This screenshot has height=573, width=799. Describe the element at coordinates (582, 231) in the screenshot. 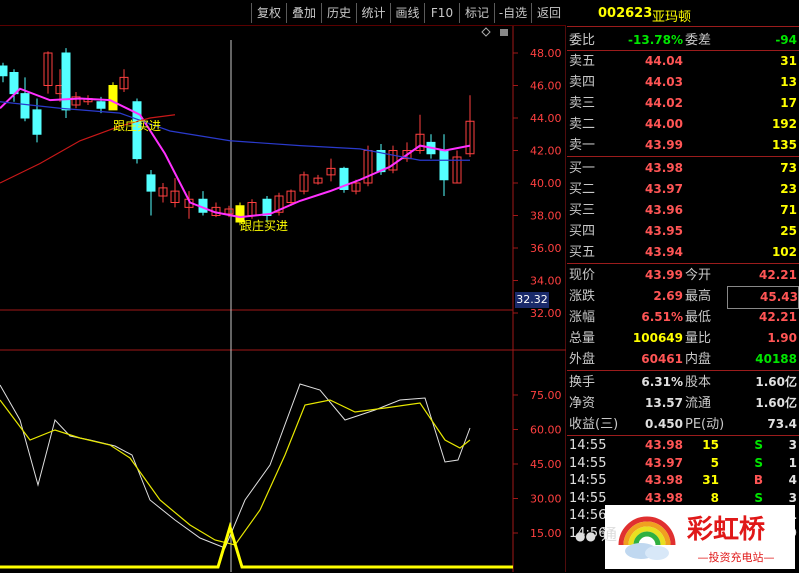

I see `buy-label: 买四` at that location.